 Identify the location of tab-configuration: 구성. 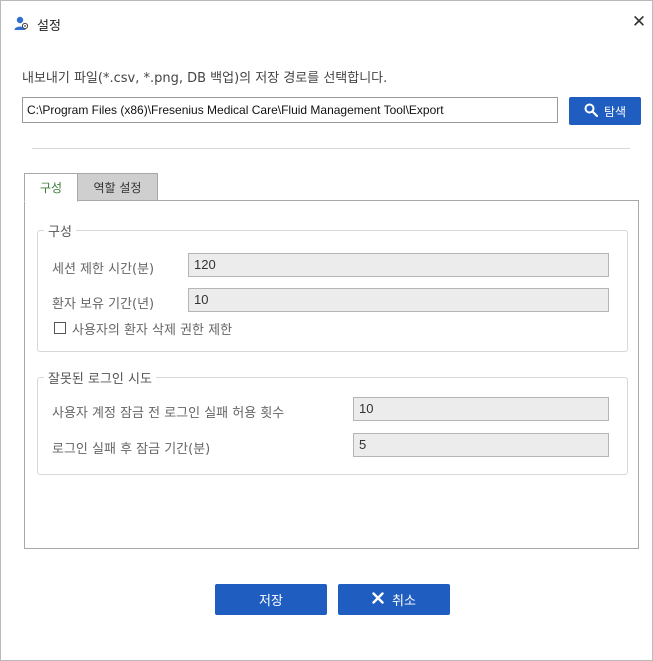
(51, 187).